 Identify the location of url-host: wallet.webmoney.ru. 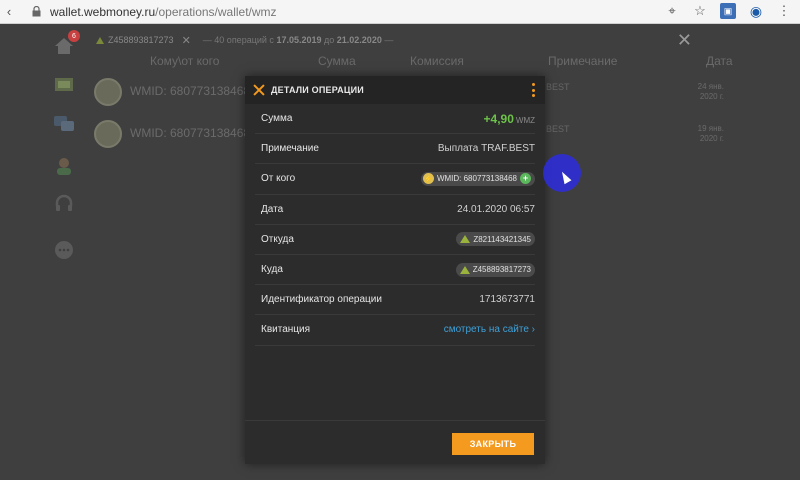
(103, 11).